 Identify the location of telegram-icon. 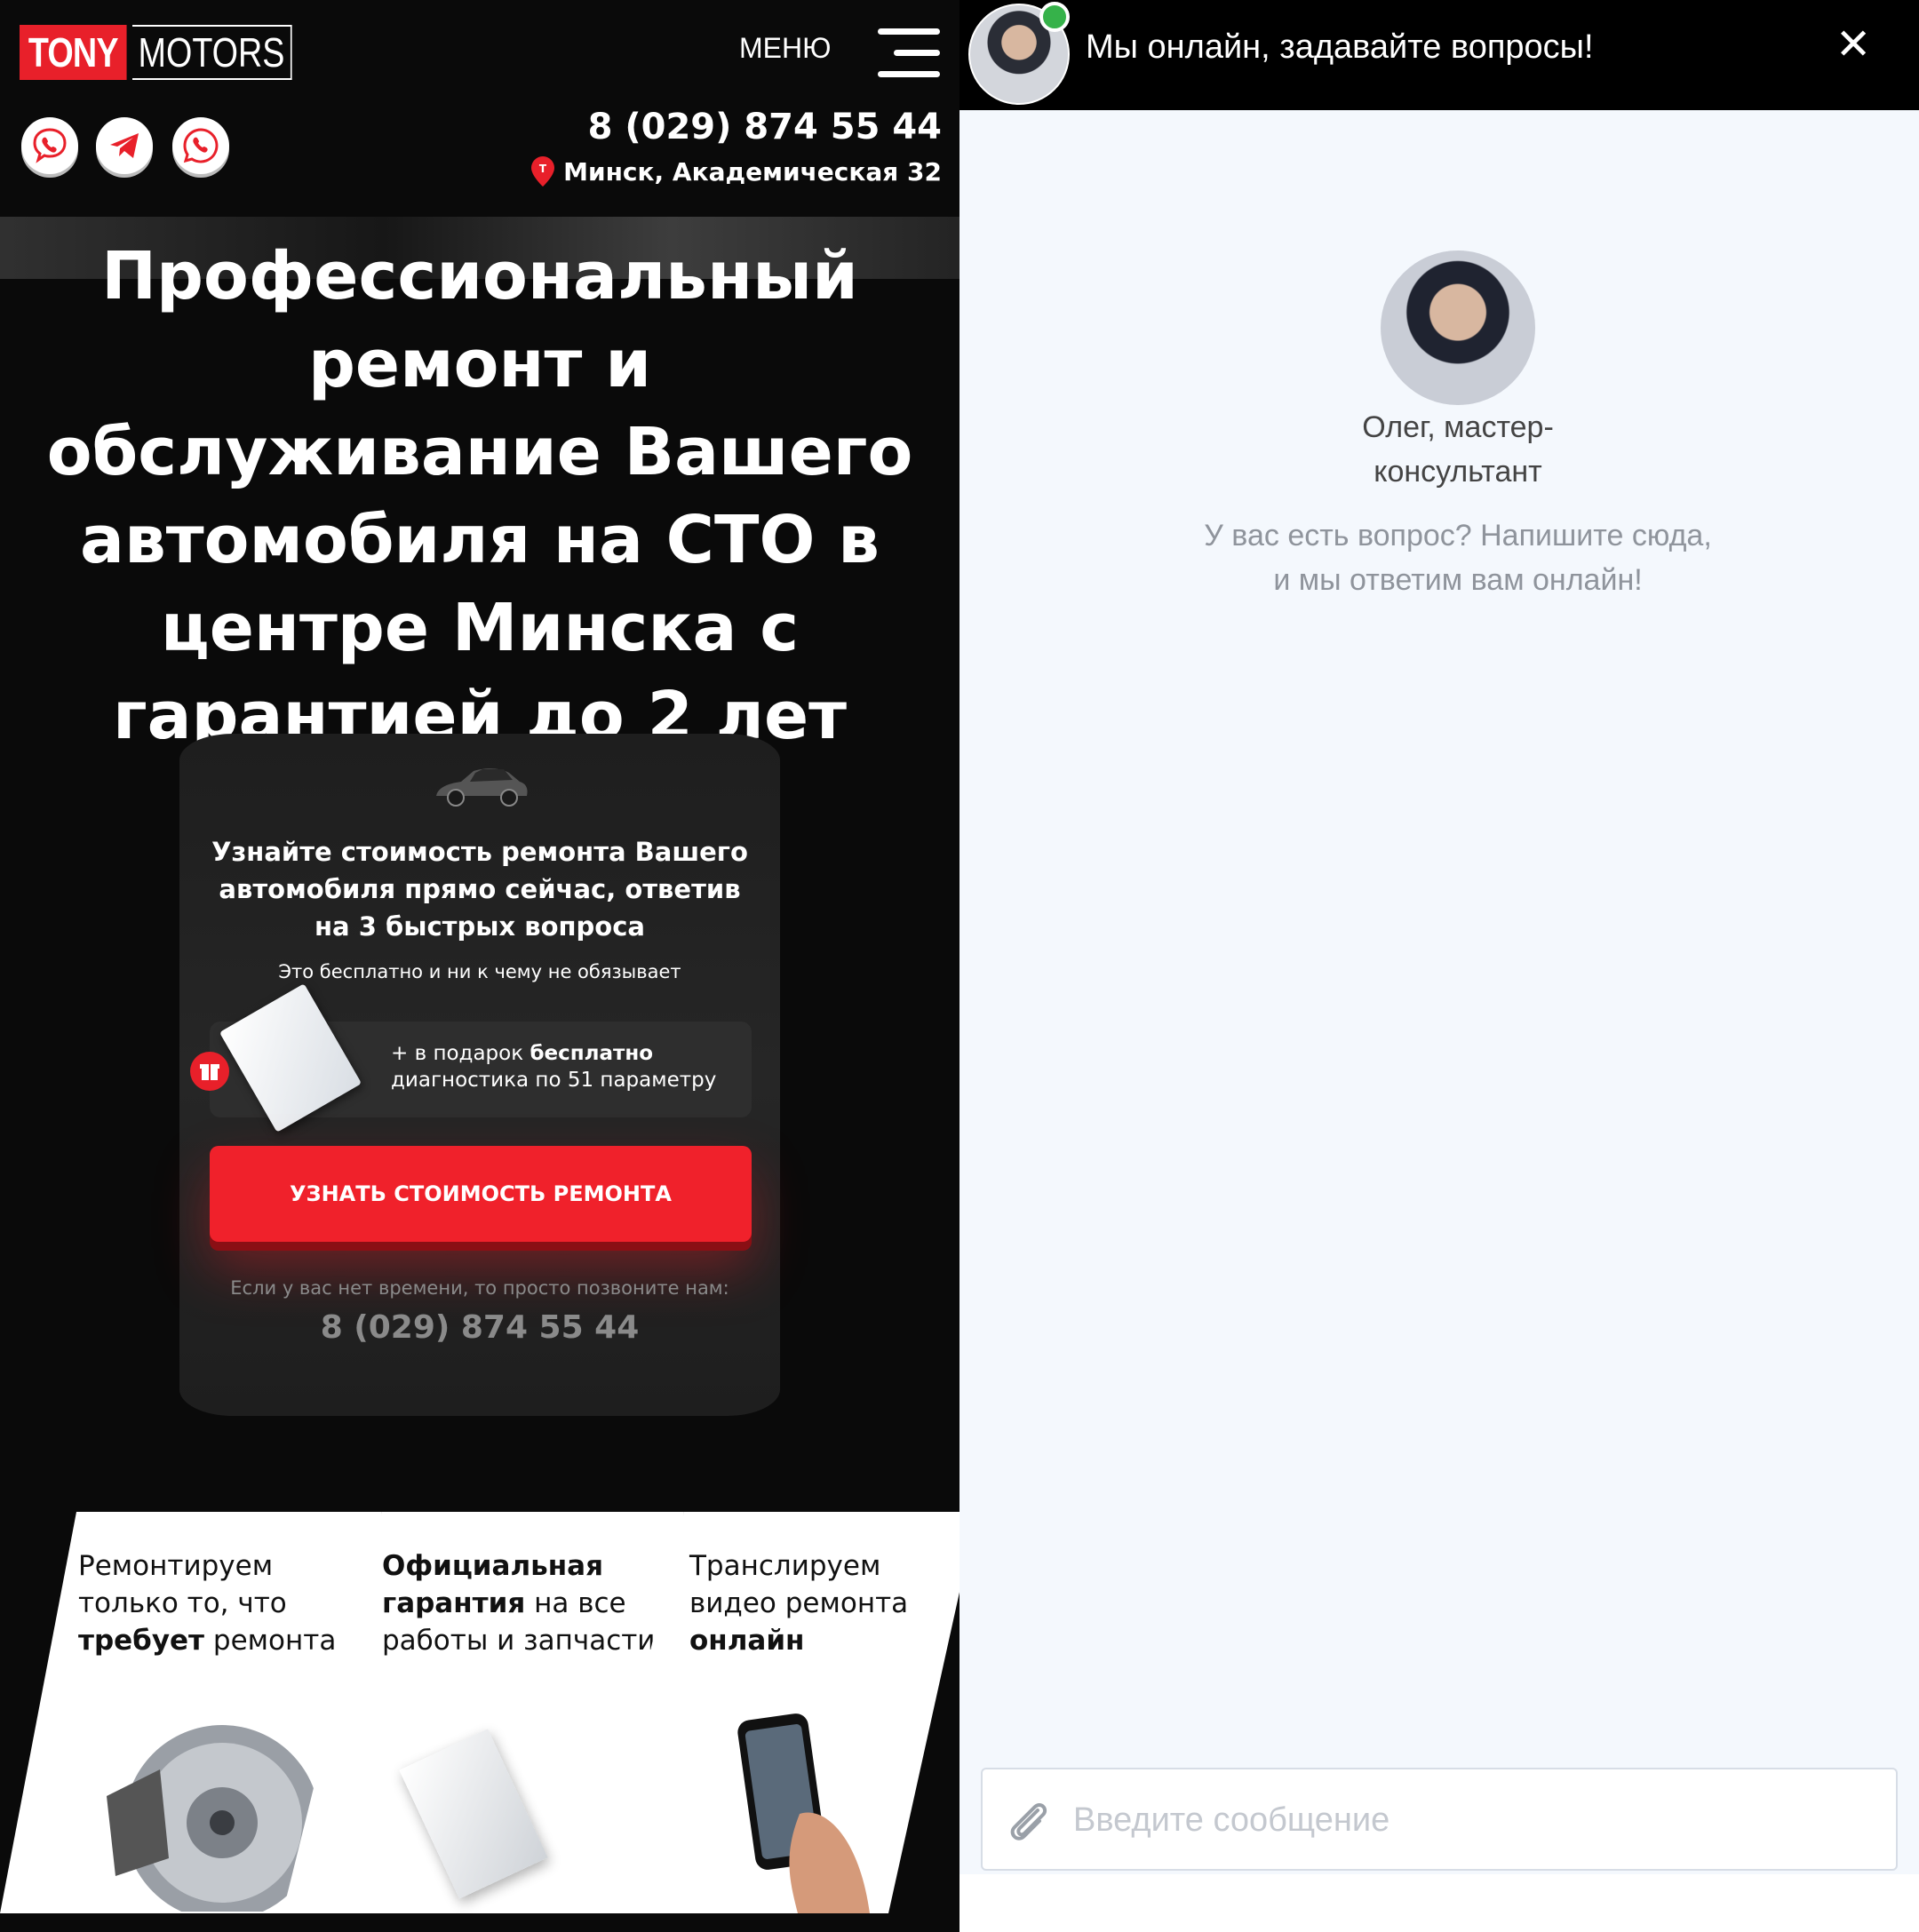
(125, 145).